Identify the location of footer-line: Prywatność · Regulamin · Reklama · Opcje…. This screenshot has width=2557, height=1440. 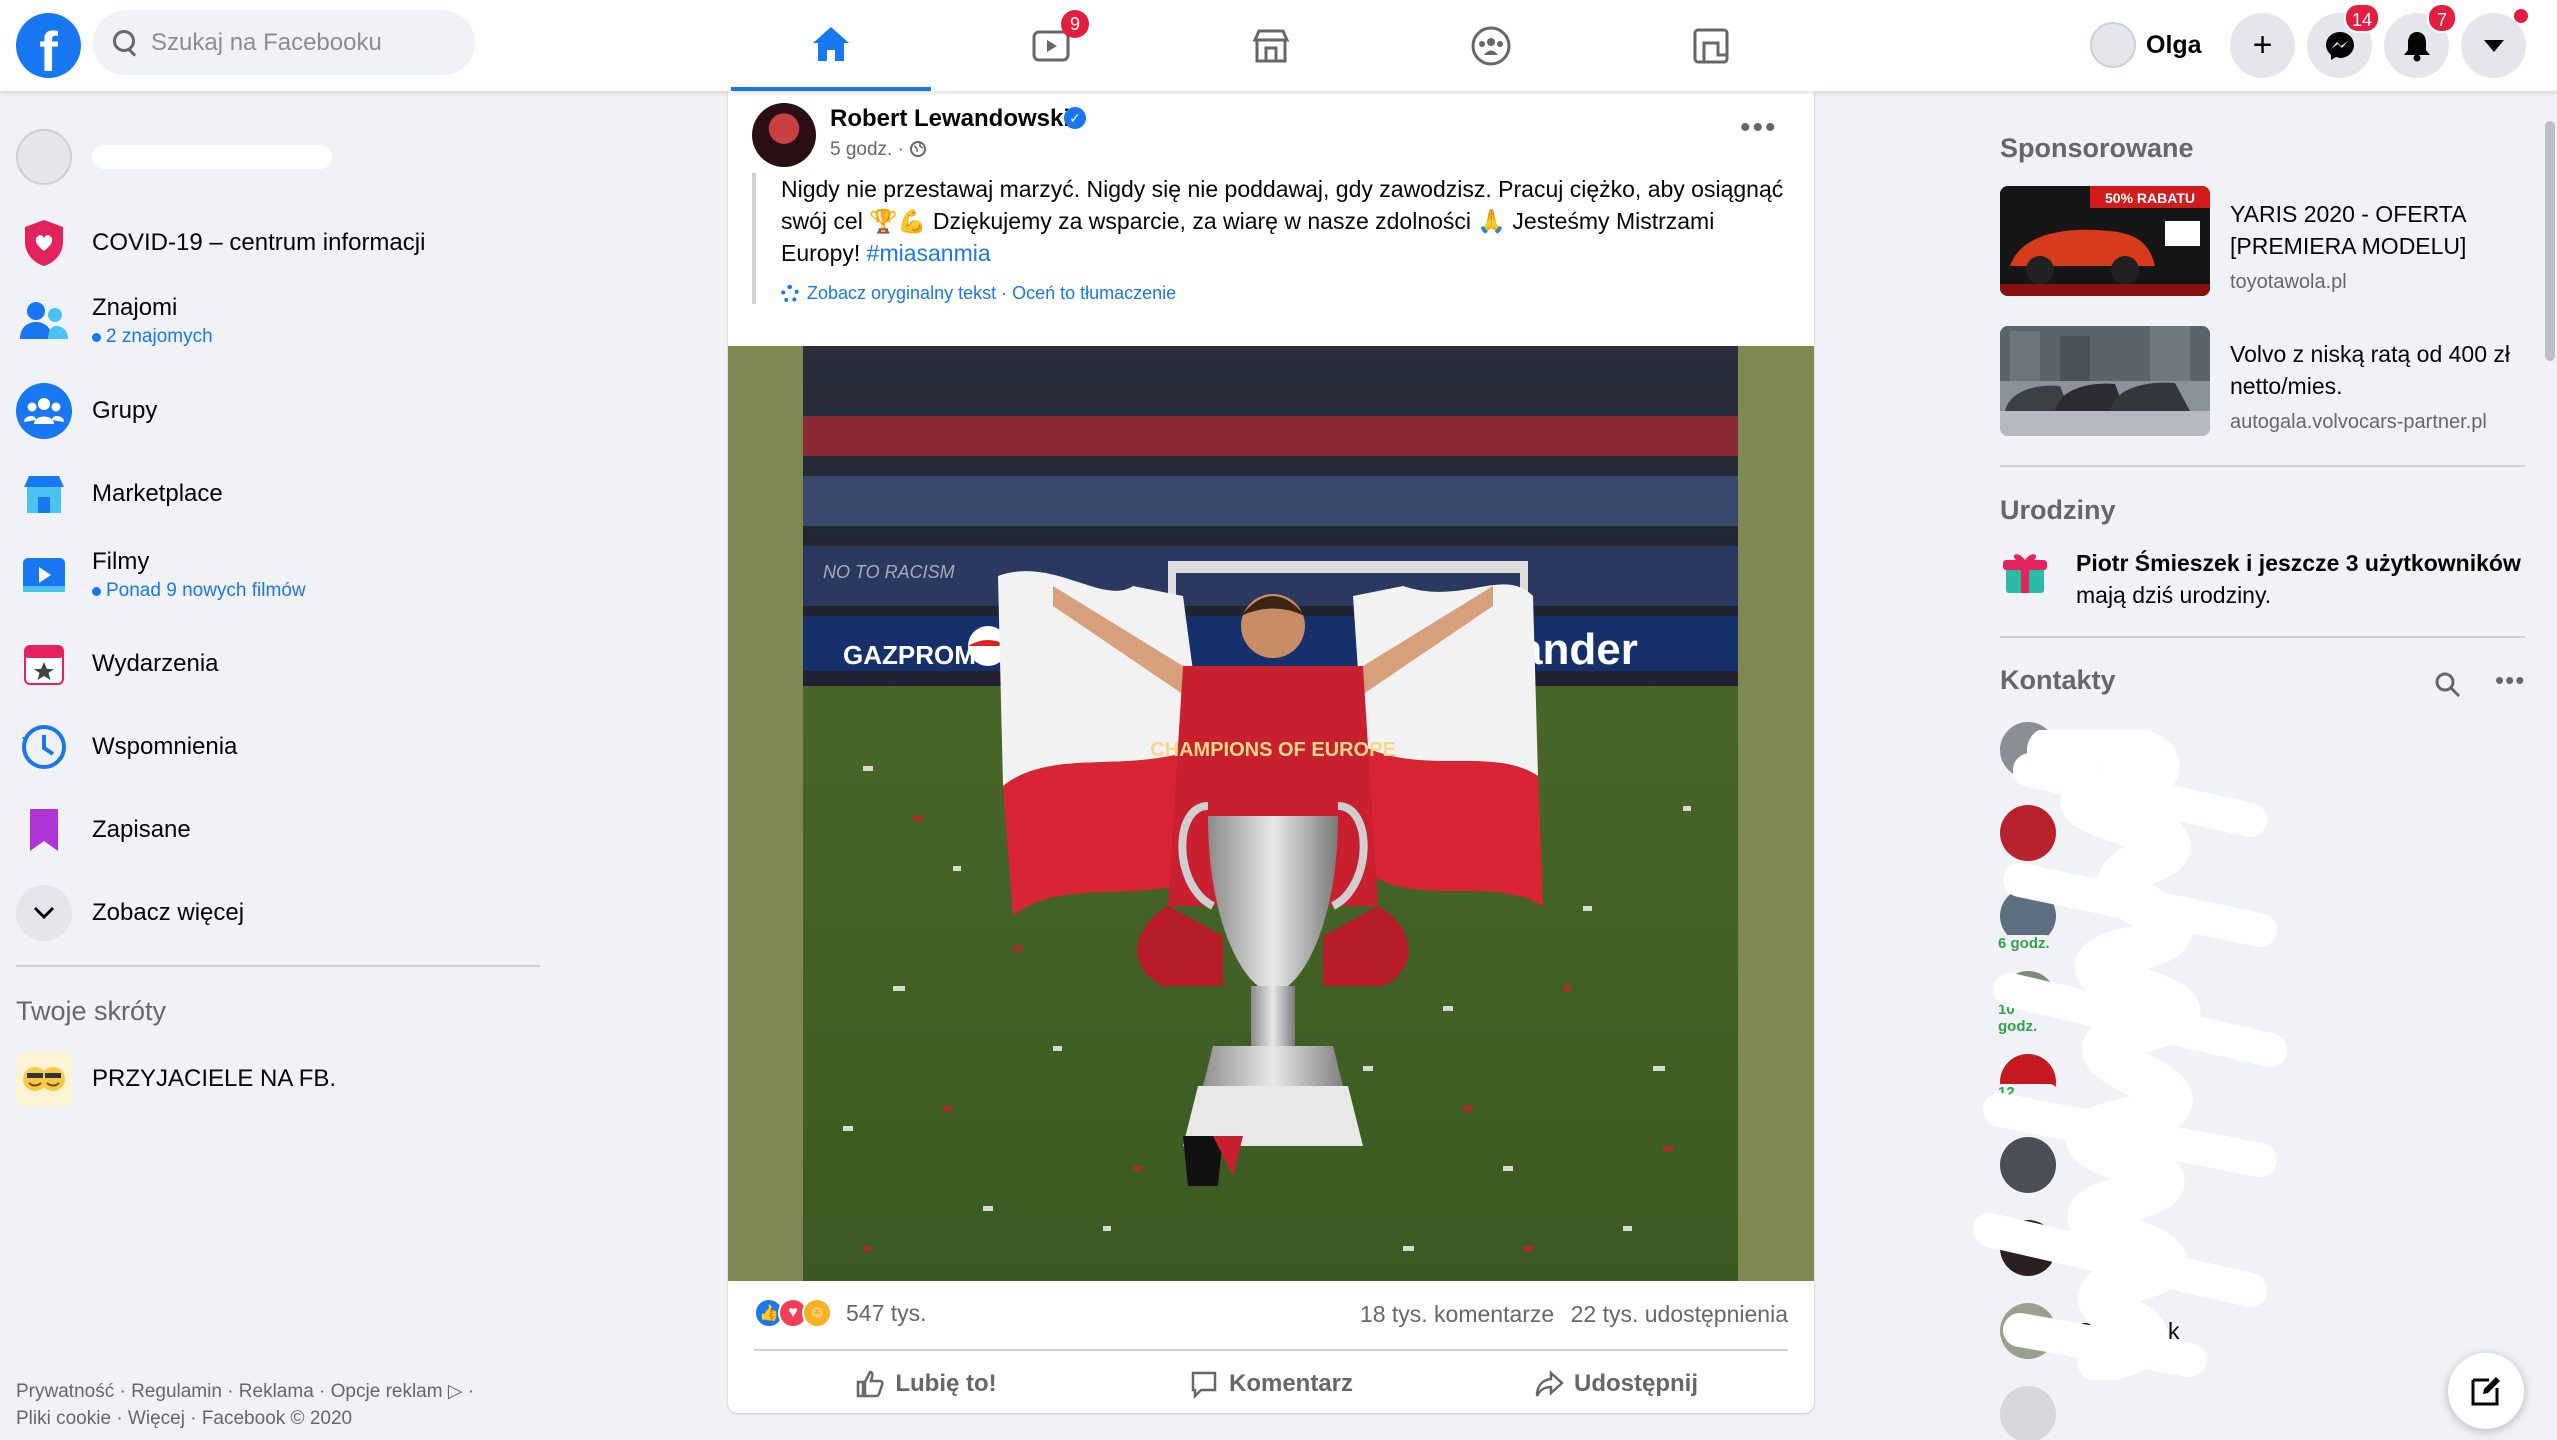
(276, 1391).